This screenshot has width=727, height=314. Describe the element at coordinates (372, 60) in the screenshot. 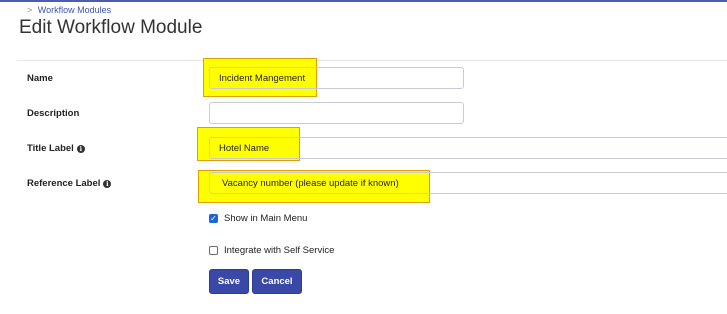

I see `header-divider` at that location.